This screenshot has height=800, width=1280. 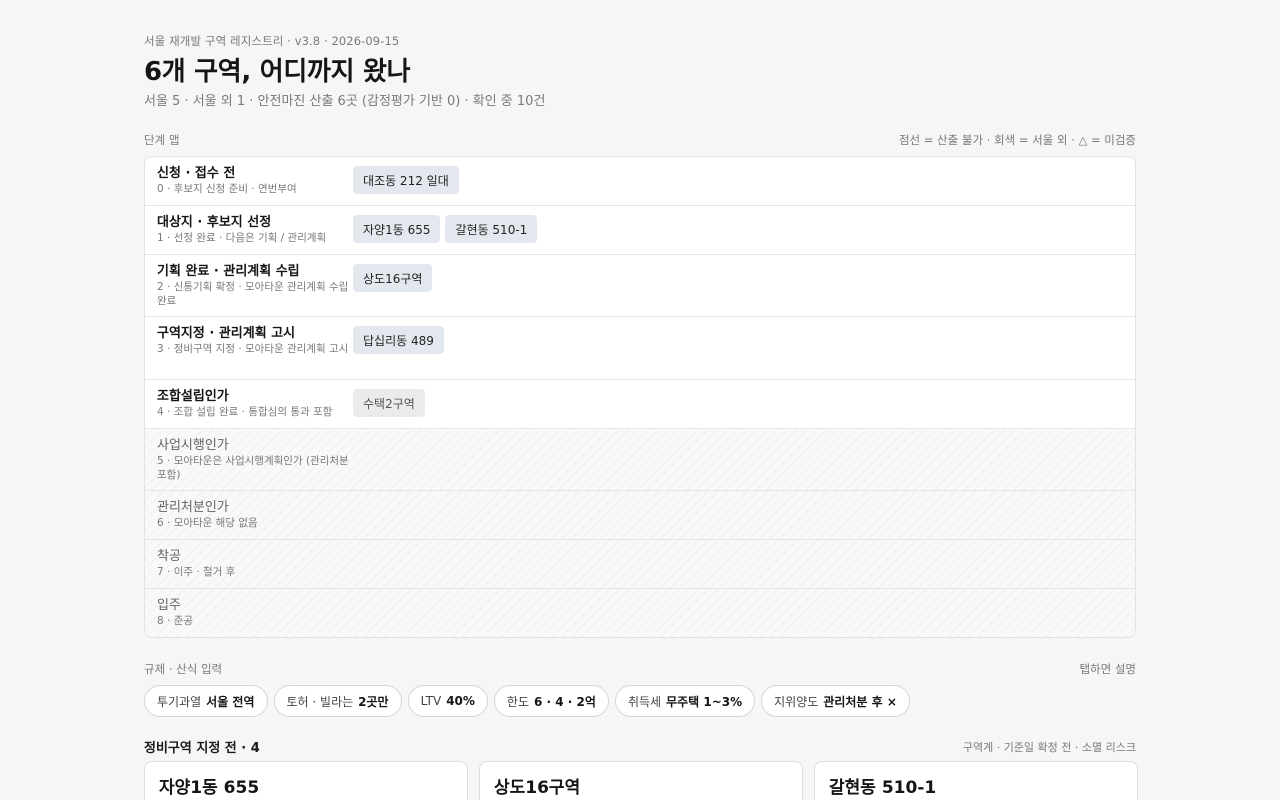 What do you see at coordinates (460, 701) in the screenshot?
I see `pill-value: 40%` at bounding box center [460, 701].